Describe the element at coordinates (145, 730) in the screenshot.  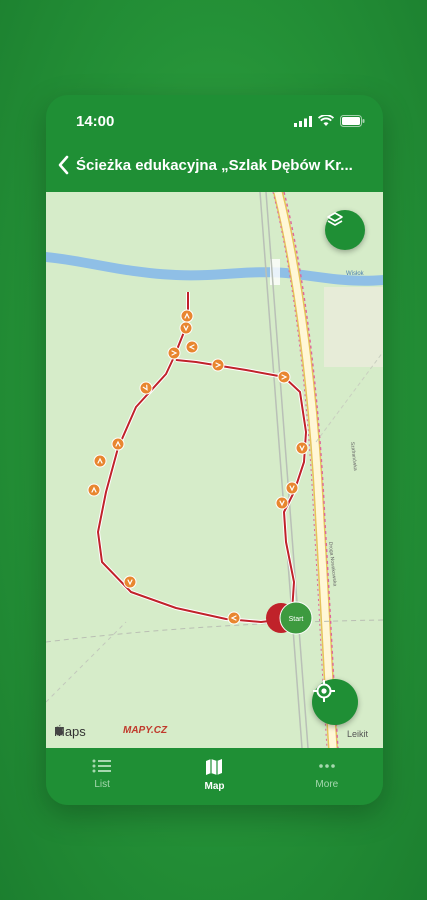
I see `mapy-cz-logo: MAPY.CZ` at that location.